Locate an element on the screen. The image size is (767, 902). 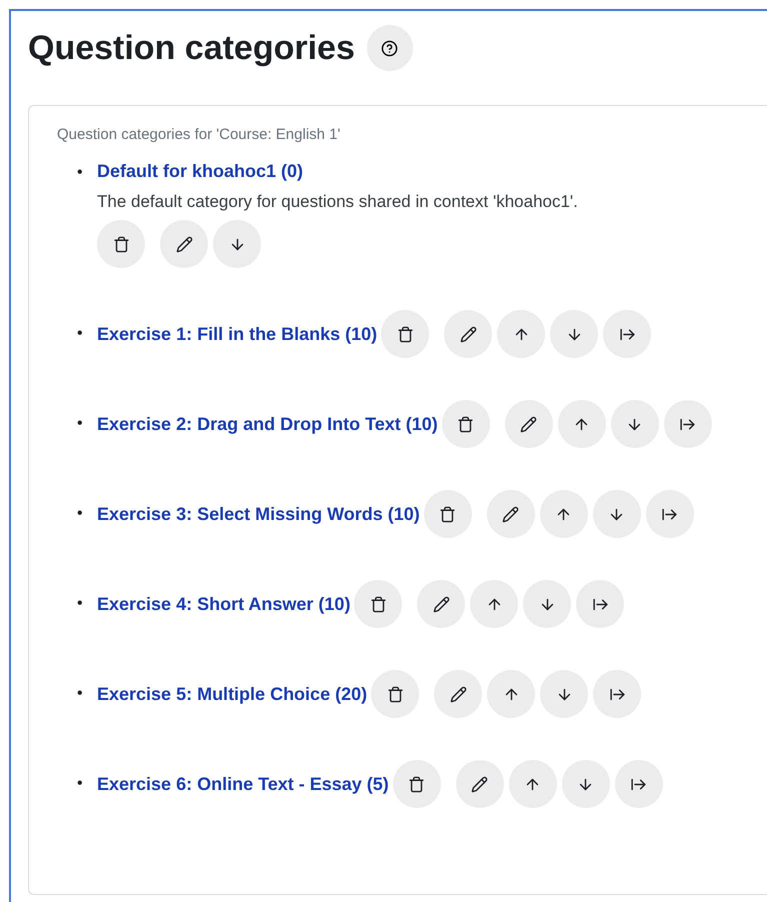
help-icon is located at coordinates (389, 48).